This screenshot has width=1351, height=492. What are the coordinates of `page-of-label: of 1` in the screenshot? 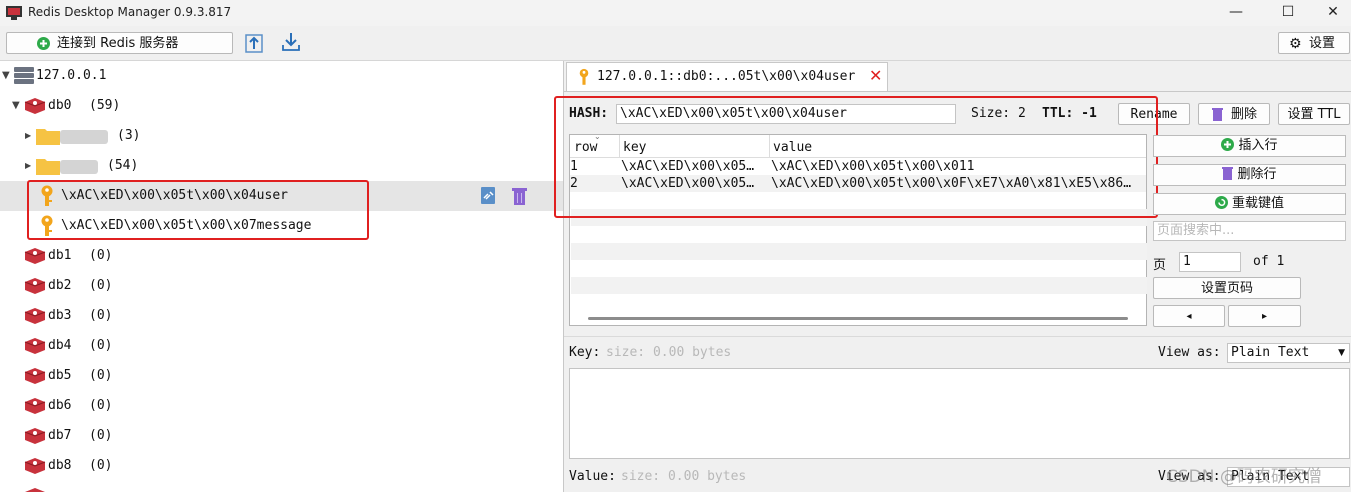 It's located at (1269, 261).